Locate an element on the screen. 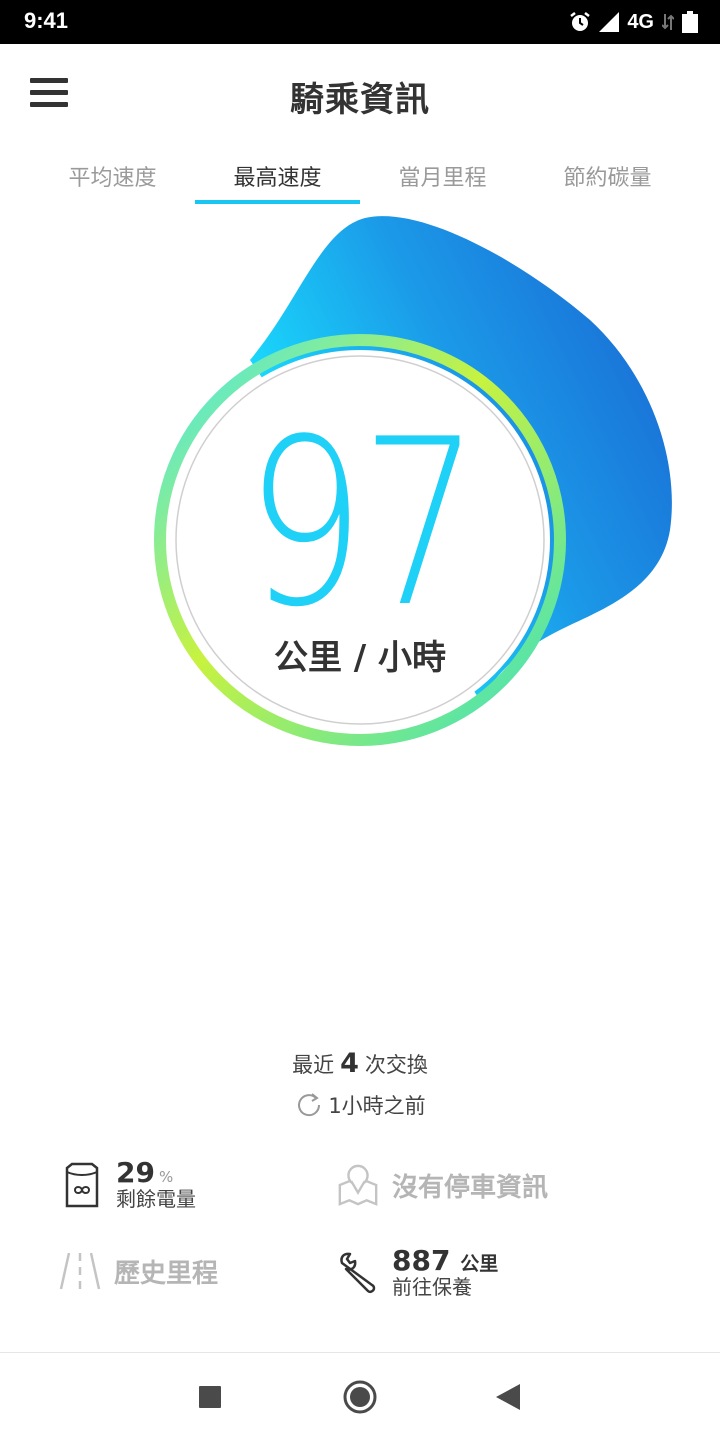  speed-unit: 公里 / 小時 is located at coordinates (360, 658).